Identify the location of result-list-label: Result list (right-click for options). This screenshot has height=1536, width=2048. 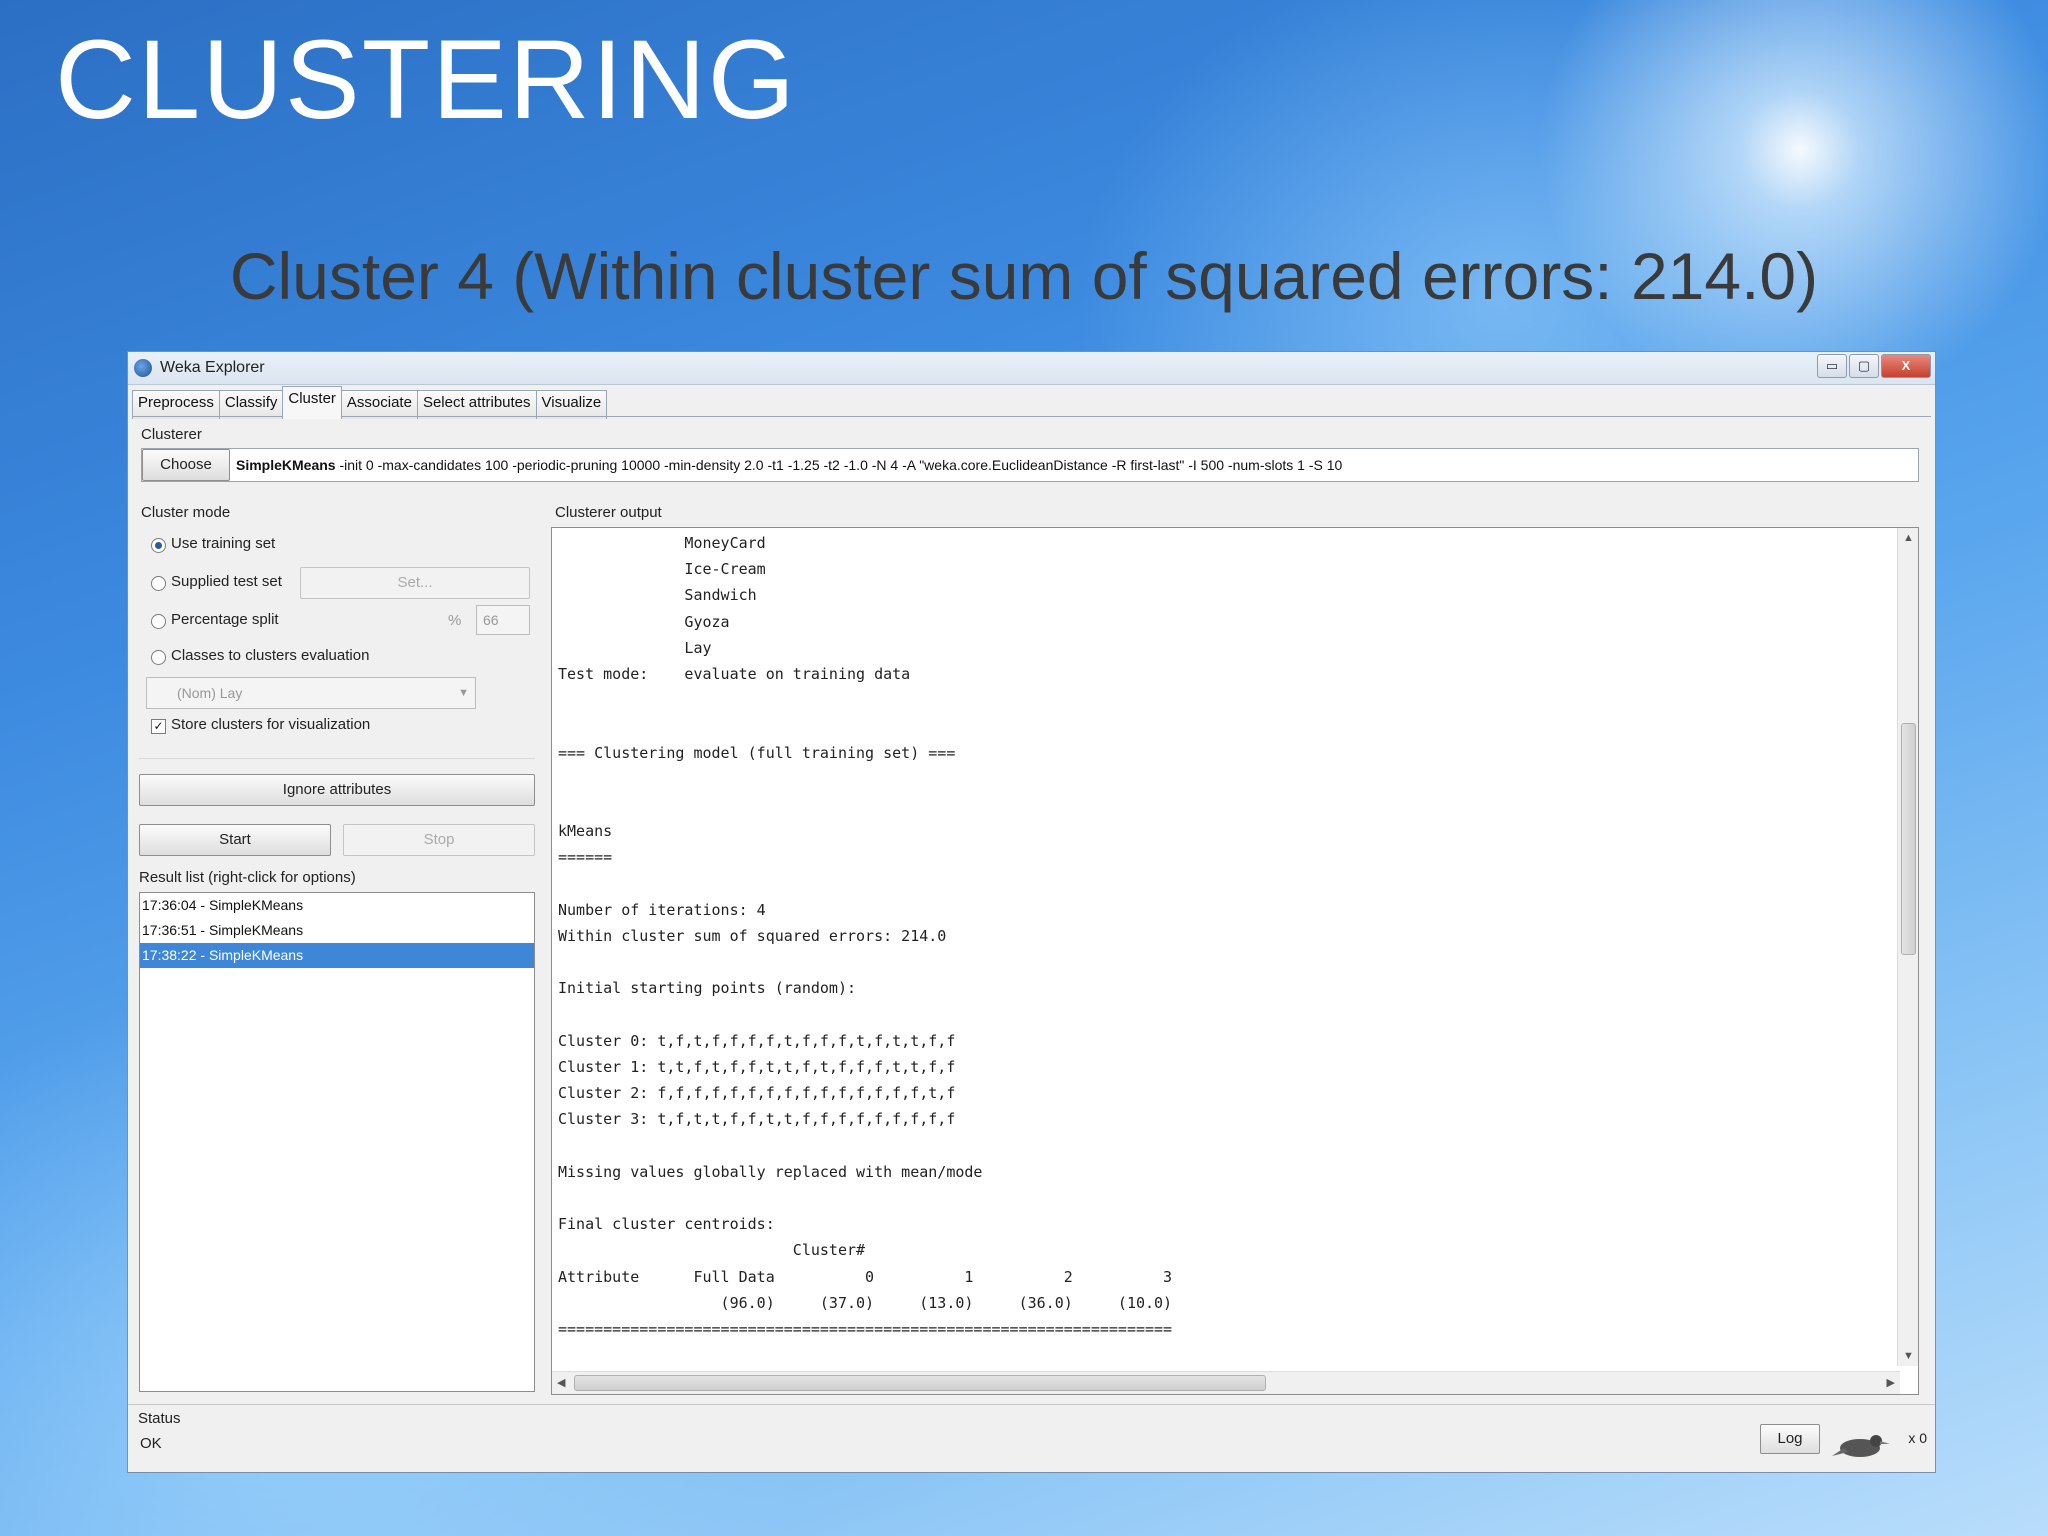
(247, 877).